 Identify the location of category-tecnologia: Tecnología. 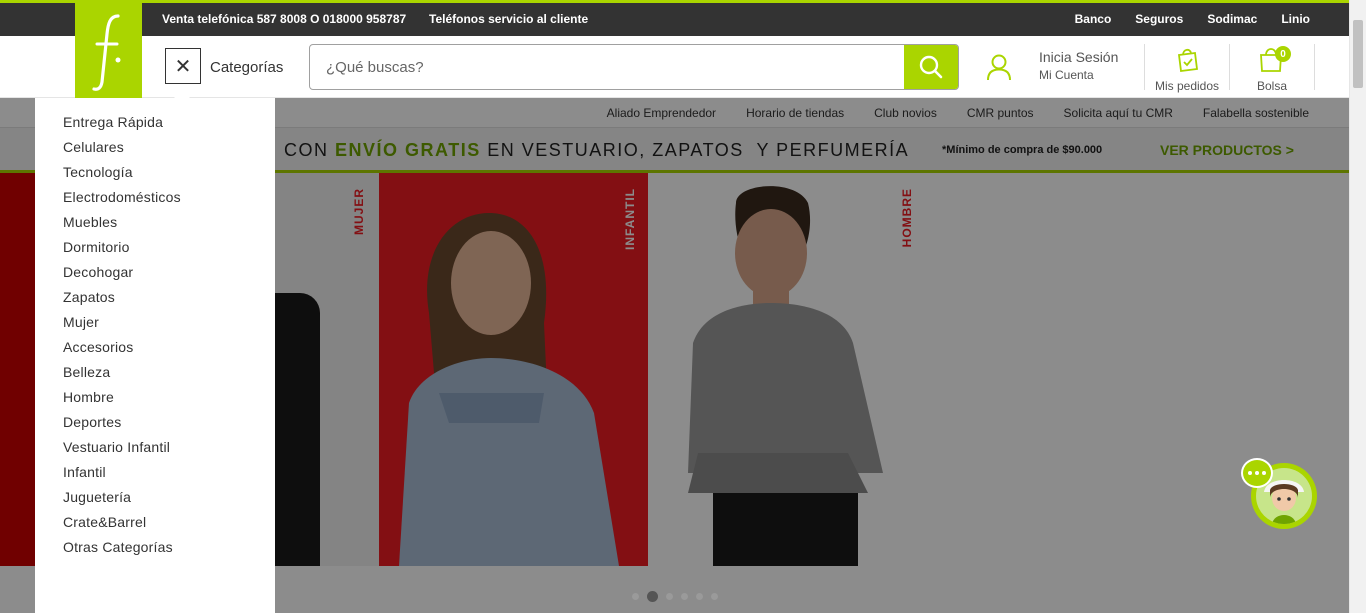
(155, 174).